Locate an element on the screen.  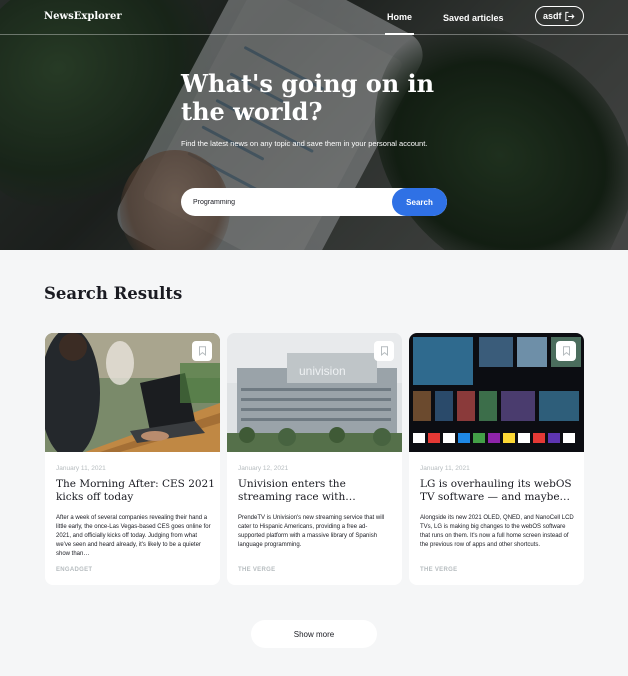
header: NewsExplorer Home Saved articles asdf is located at coordinates (314, 17).